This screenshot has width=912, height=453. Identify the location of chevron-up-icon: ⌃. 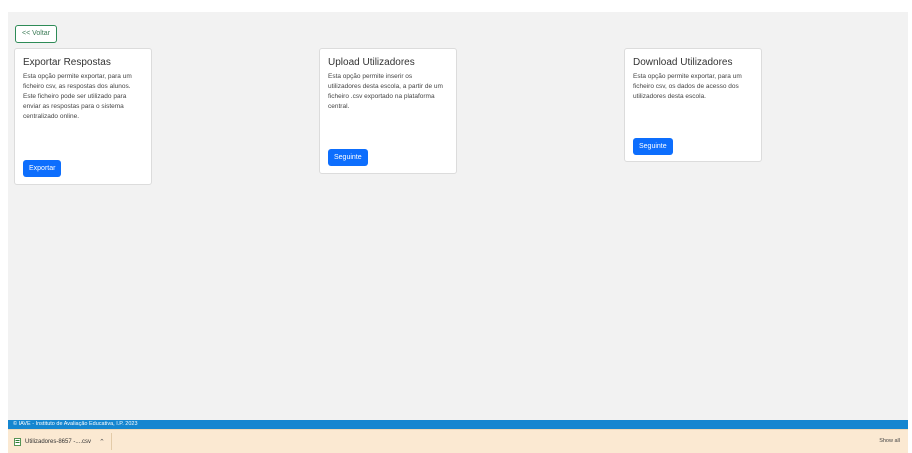
(102, 442).